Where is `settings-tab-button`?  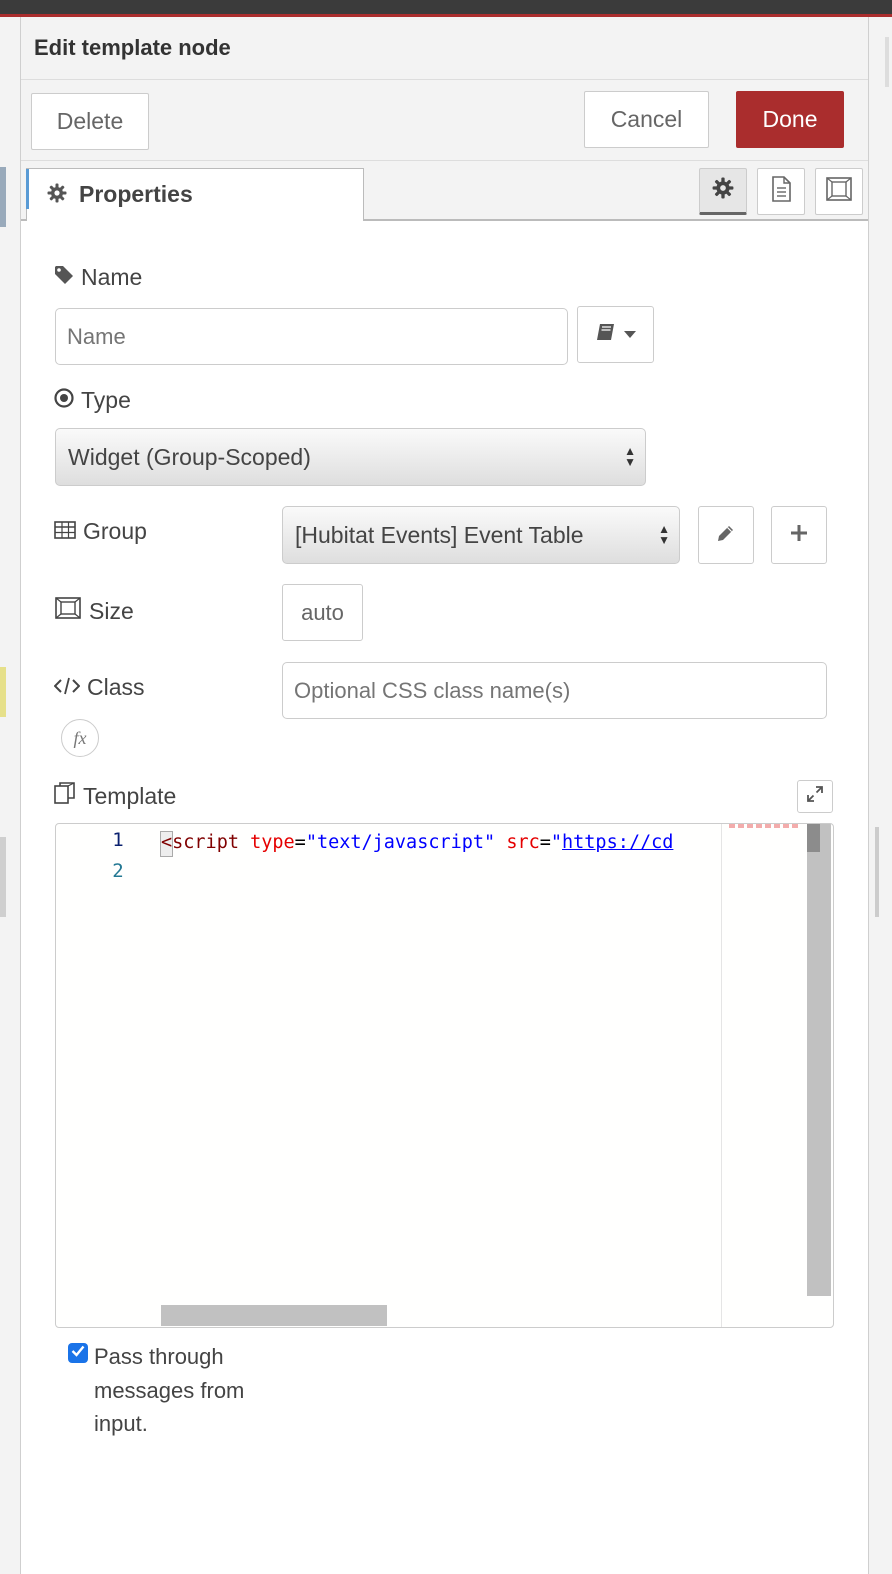 settings-tab-button is located at coordinates (723, 191).